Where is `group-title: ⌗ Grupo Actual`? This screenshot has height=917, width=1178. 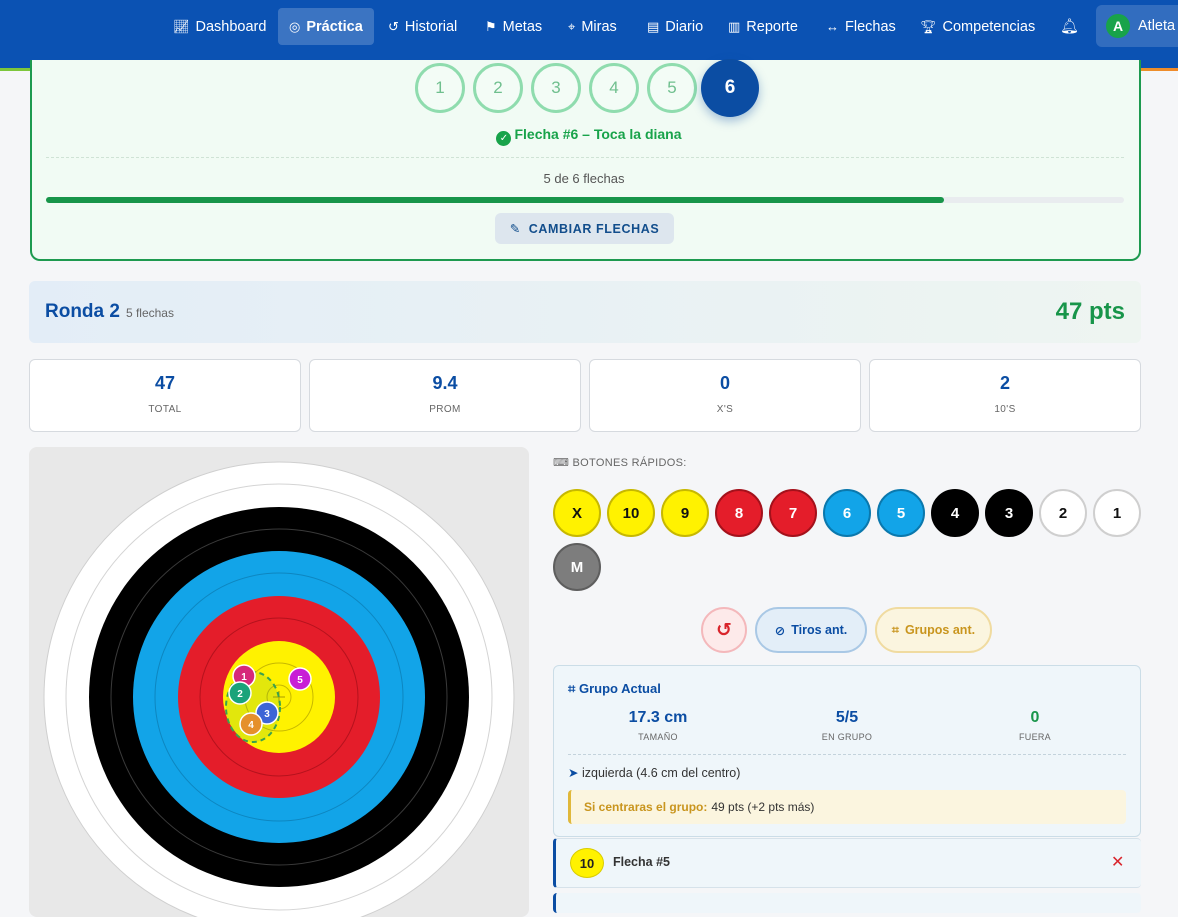 group-title: ⌗ Grupo Actual is located at coordinates (614, 689).